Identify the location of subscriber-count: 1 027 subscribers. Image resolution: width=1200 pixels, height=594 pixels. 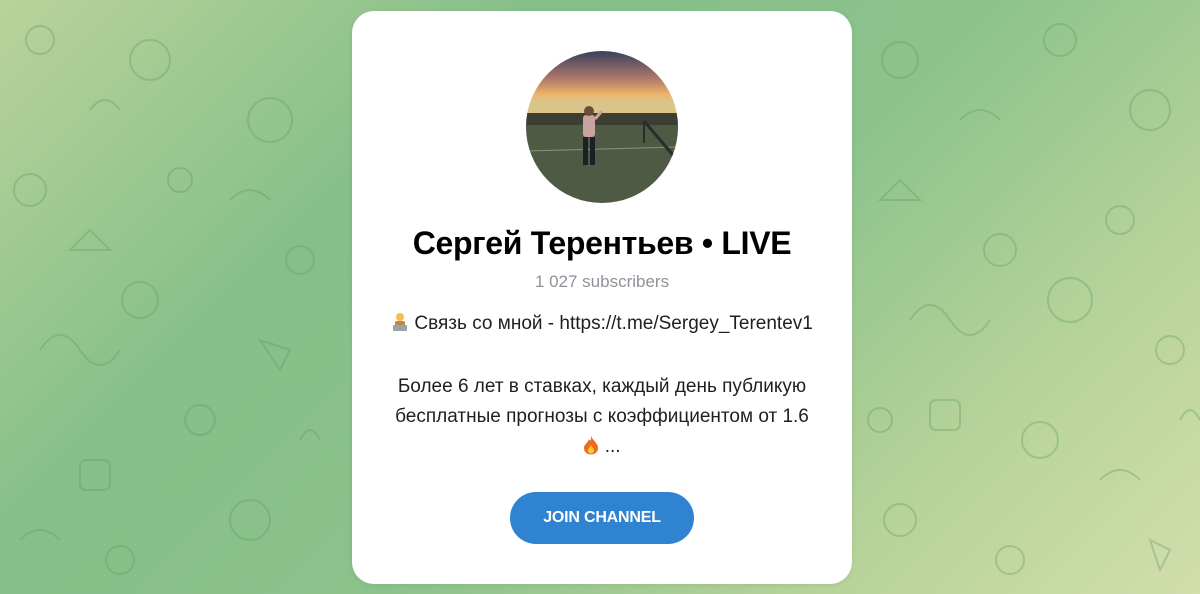
(602, 281).